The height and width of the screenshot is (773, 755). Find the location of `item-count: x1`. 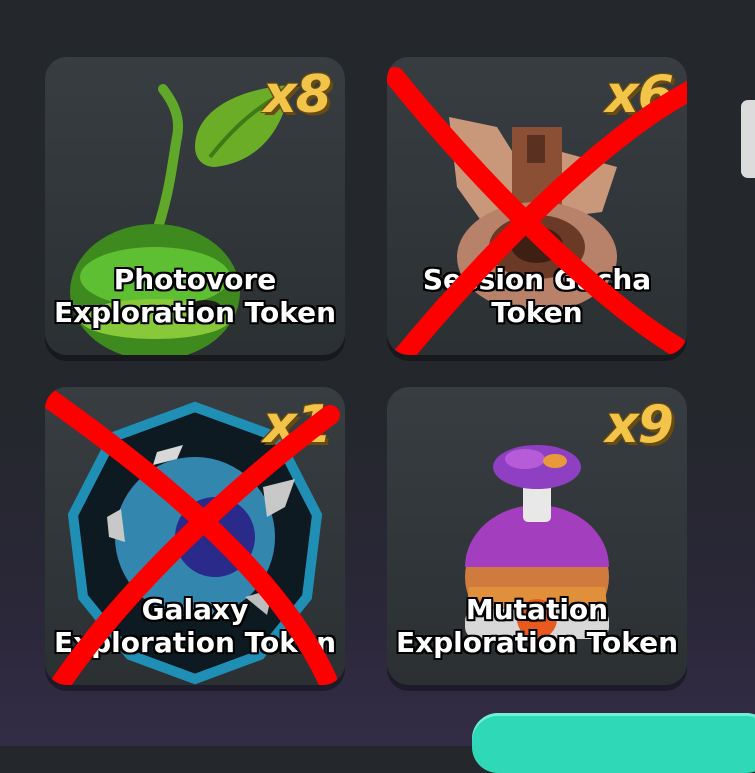

item-count: x1 is located at coordinates (297, 425).